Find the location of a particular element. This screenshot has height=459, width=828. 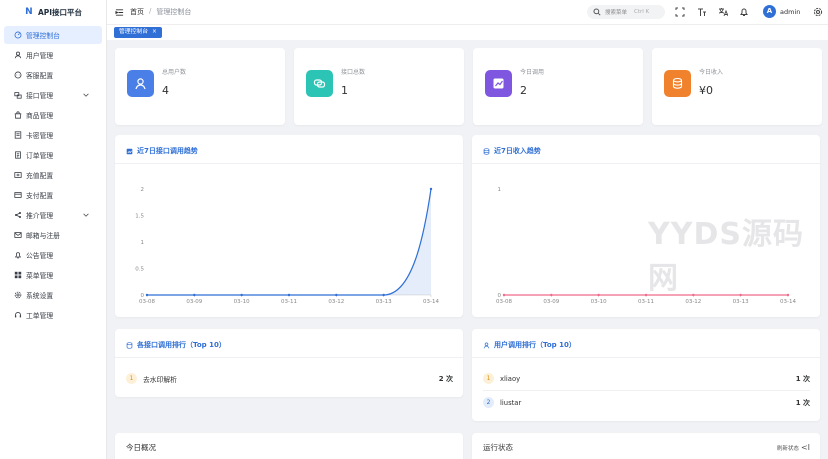

refresh-label: 刷新状态 is located at coordinates (787, 448).